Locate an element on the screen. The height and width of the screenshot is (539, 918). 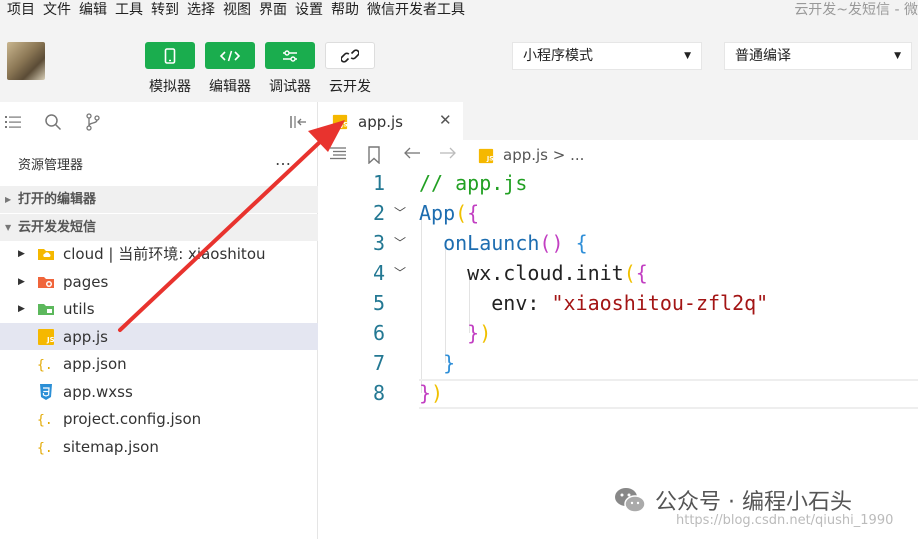
menu-item-interface: 界面 is located at coordinates (273, 10).